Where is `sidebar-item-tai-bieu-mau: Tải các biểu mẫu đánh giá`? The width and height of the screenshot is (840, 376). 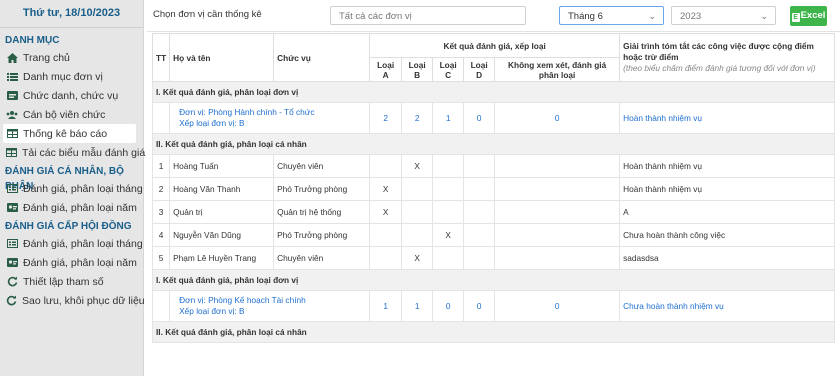 sidebar-item-tai-bieu-mau: Tải các biểu mẫu đánh giá is located at coordinates (72, 152).